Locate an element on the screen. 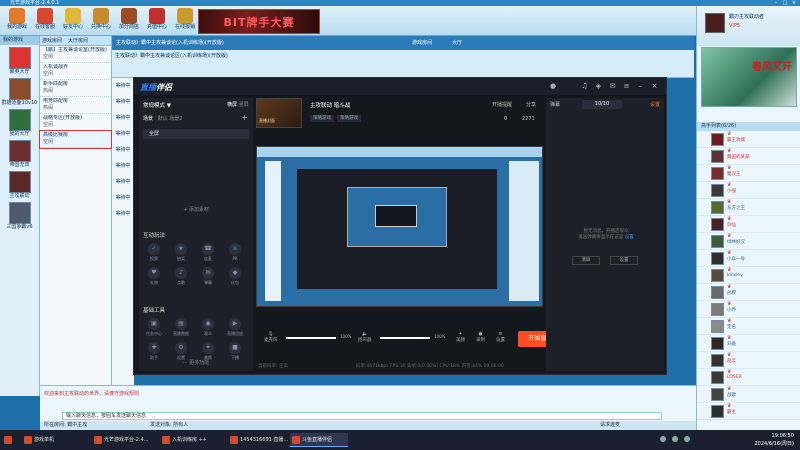  feature-button: ▣ 任务中心 is located at coordinates (154, 327).